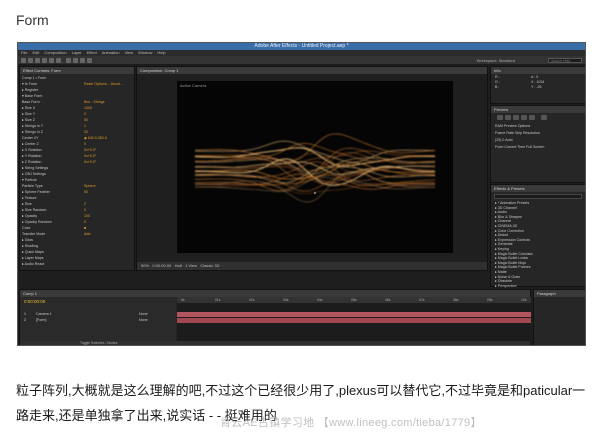 The height and width of the screenshot is (440, 603). Describe the element at coordinates (191, 265) in the screenshot. I see `view-layout-select: 1 View` at that location.